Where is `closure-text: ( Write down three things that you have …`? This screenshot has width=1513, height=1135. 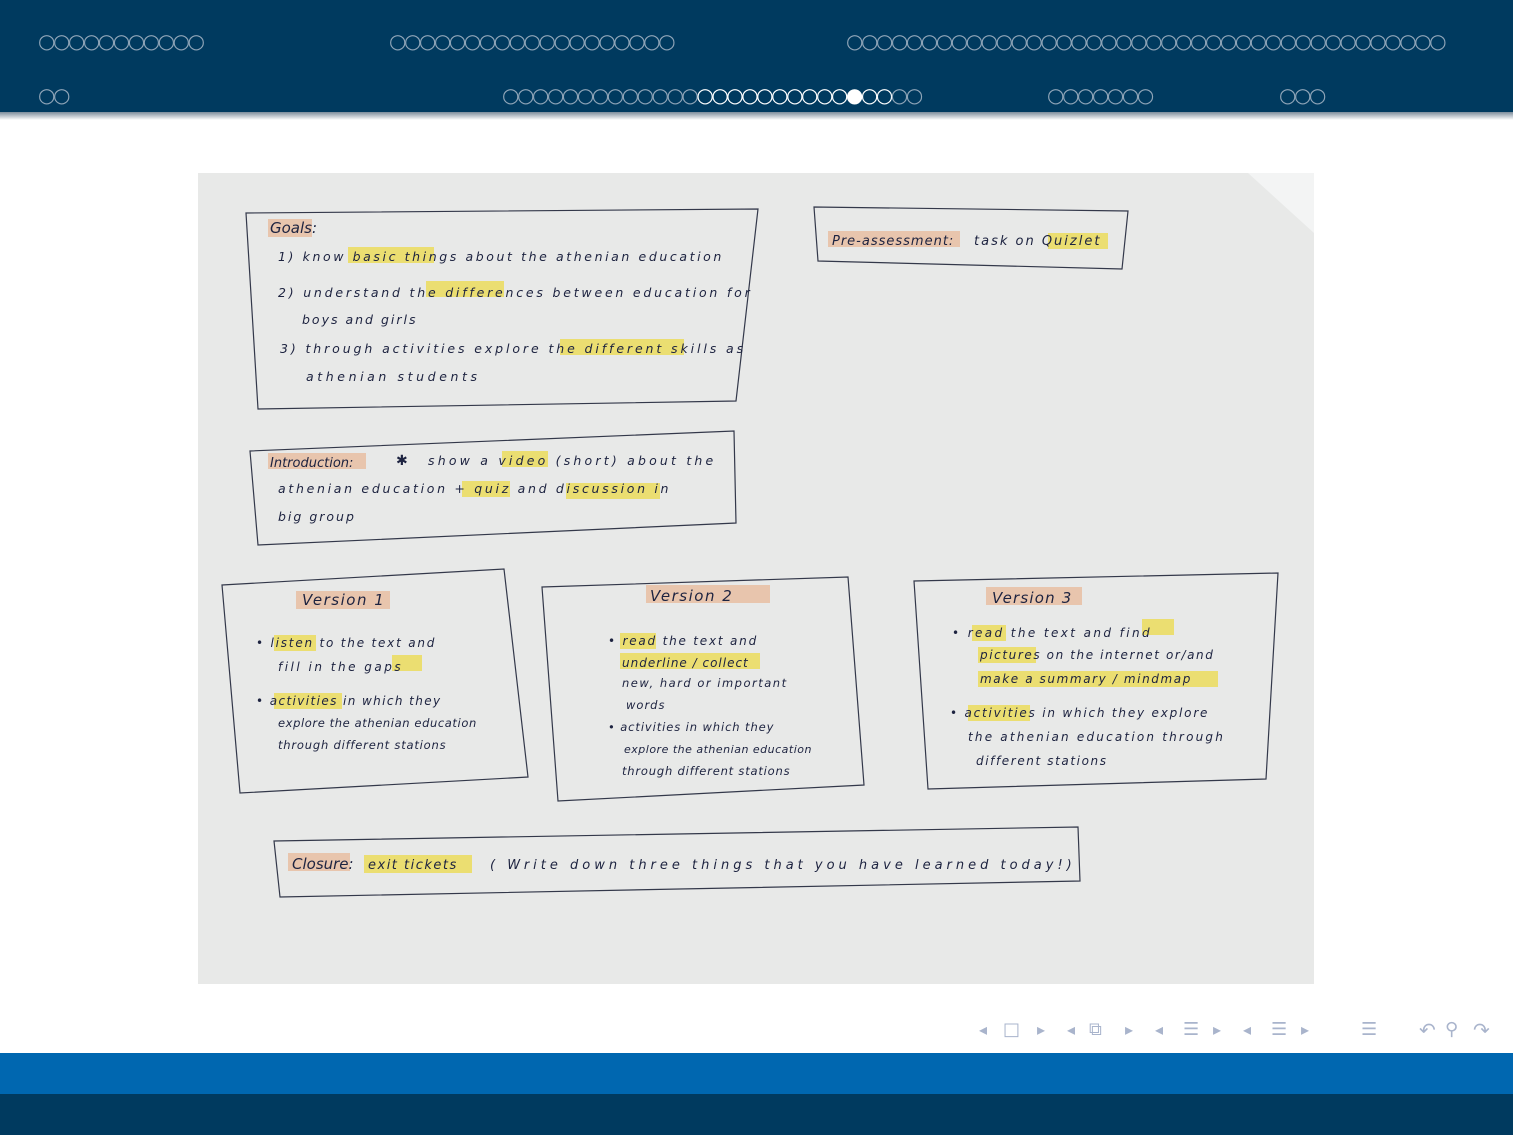
closure-text: ( Write down three things that you have … is located at coordinates (783, 865).